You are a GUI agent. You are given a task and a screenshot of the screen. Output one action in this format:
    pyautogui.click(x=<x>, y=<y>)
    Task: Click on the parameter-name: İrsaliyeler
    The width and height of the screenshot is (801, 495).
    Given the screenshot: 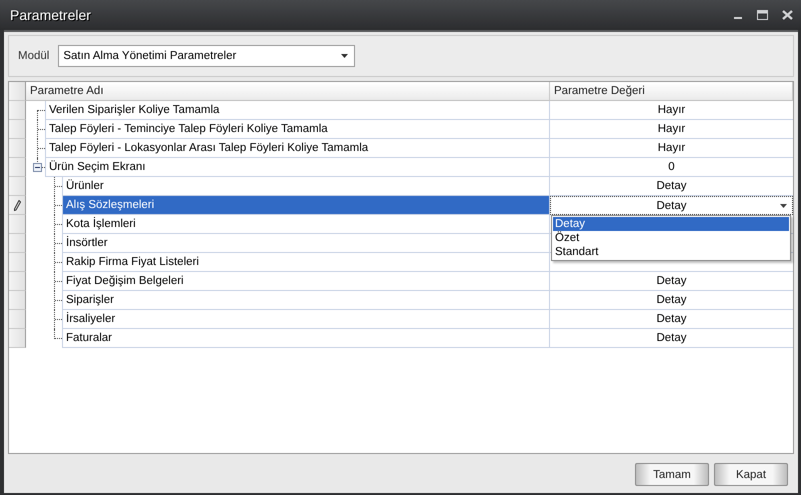 What is the action you would take?
    pyautogui.click(x=305, y=319)
    